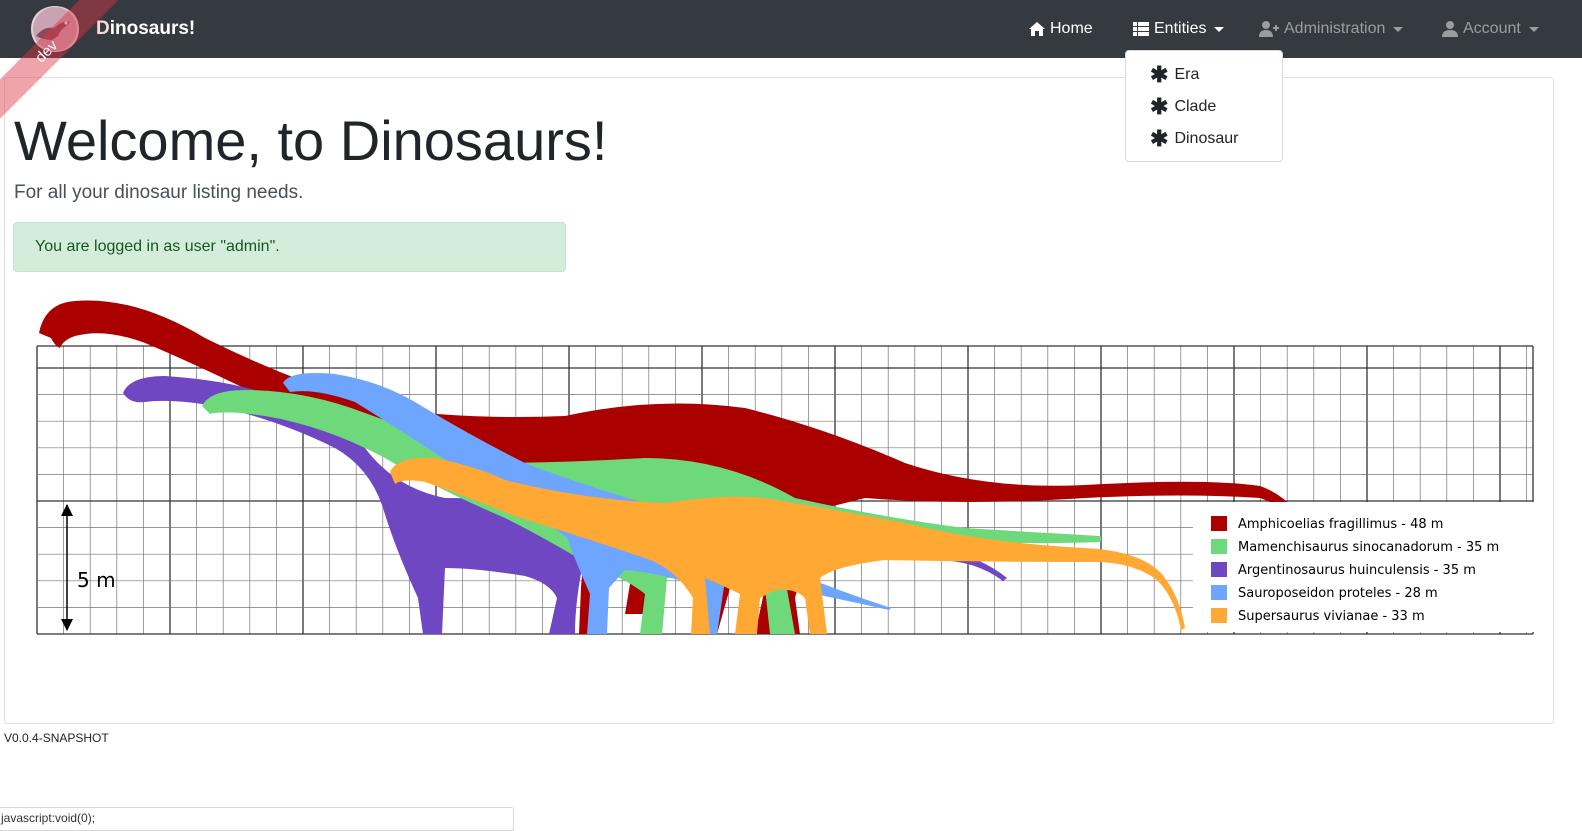 The width and height of the screenshot is (1582, 831). I want to click on nav-home: Home, so click(1060, 29).